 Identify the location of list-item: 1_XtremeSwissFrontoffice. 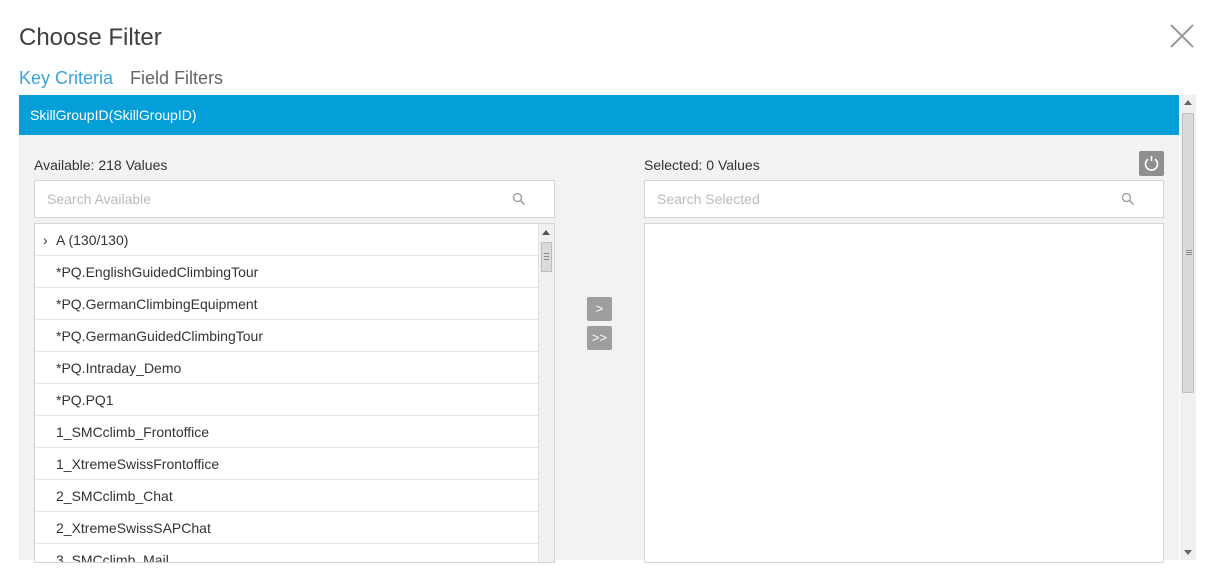
(286, 464).